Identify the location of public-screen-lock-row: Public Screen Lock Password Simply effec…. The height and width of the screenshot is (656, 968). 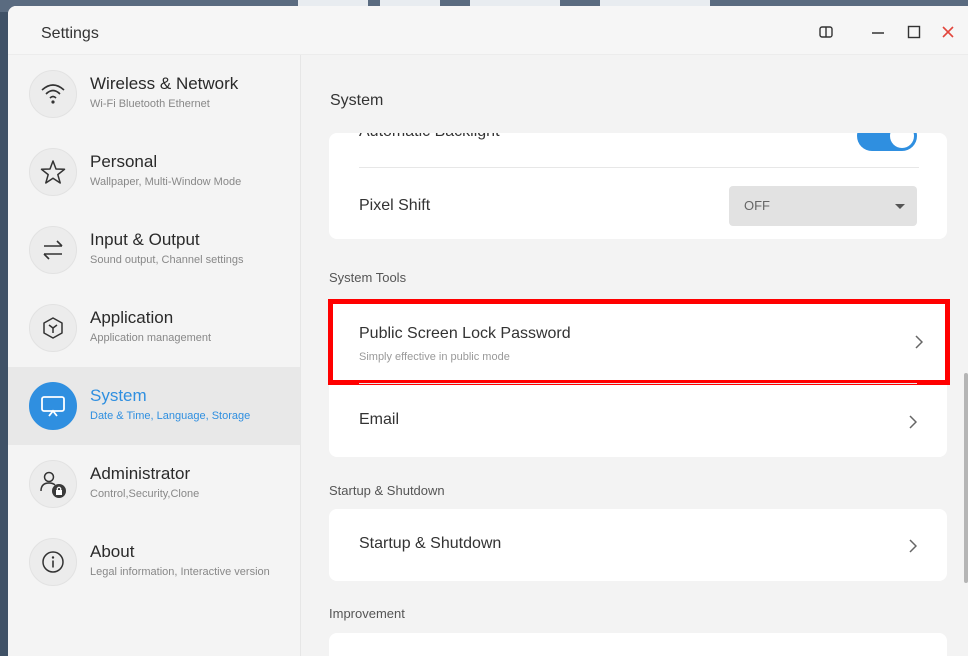
(639, 342).